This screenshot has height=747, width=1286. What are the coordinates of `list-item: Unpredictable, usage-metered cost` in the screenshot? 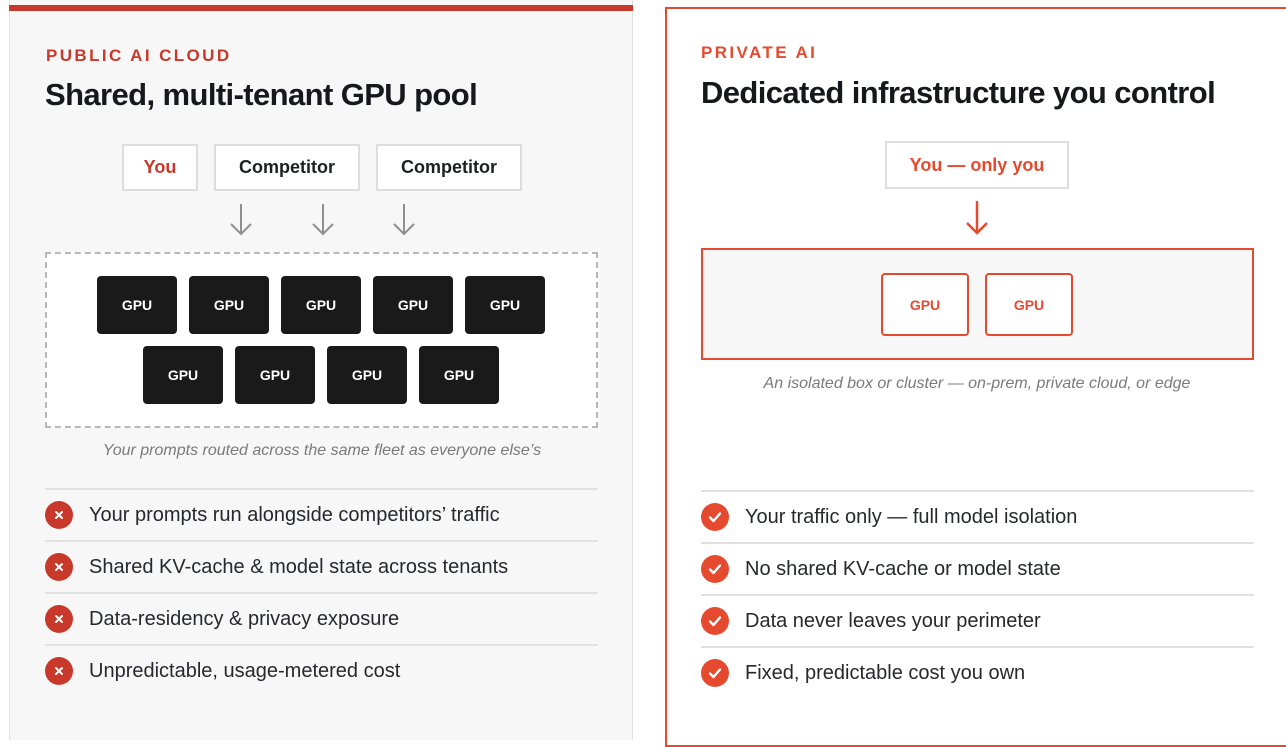 It's located at (321, 670).